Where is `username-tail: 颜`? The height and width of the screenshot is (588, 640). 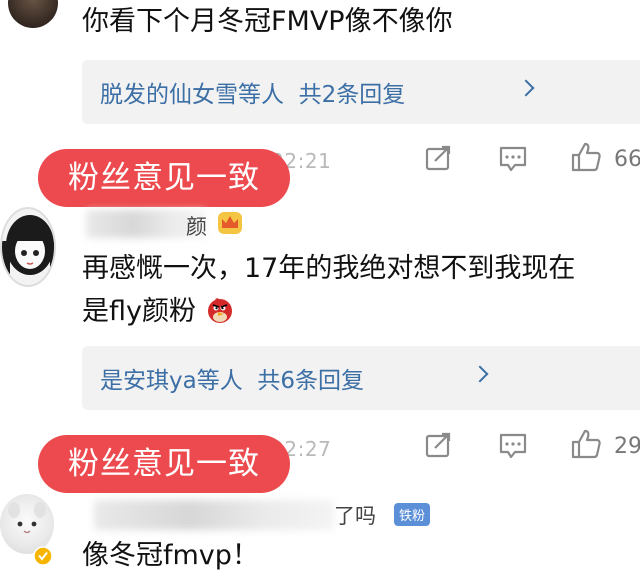 username-tail: 颜 is located at coordinates (196, 227).